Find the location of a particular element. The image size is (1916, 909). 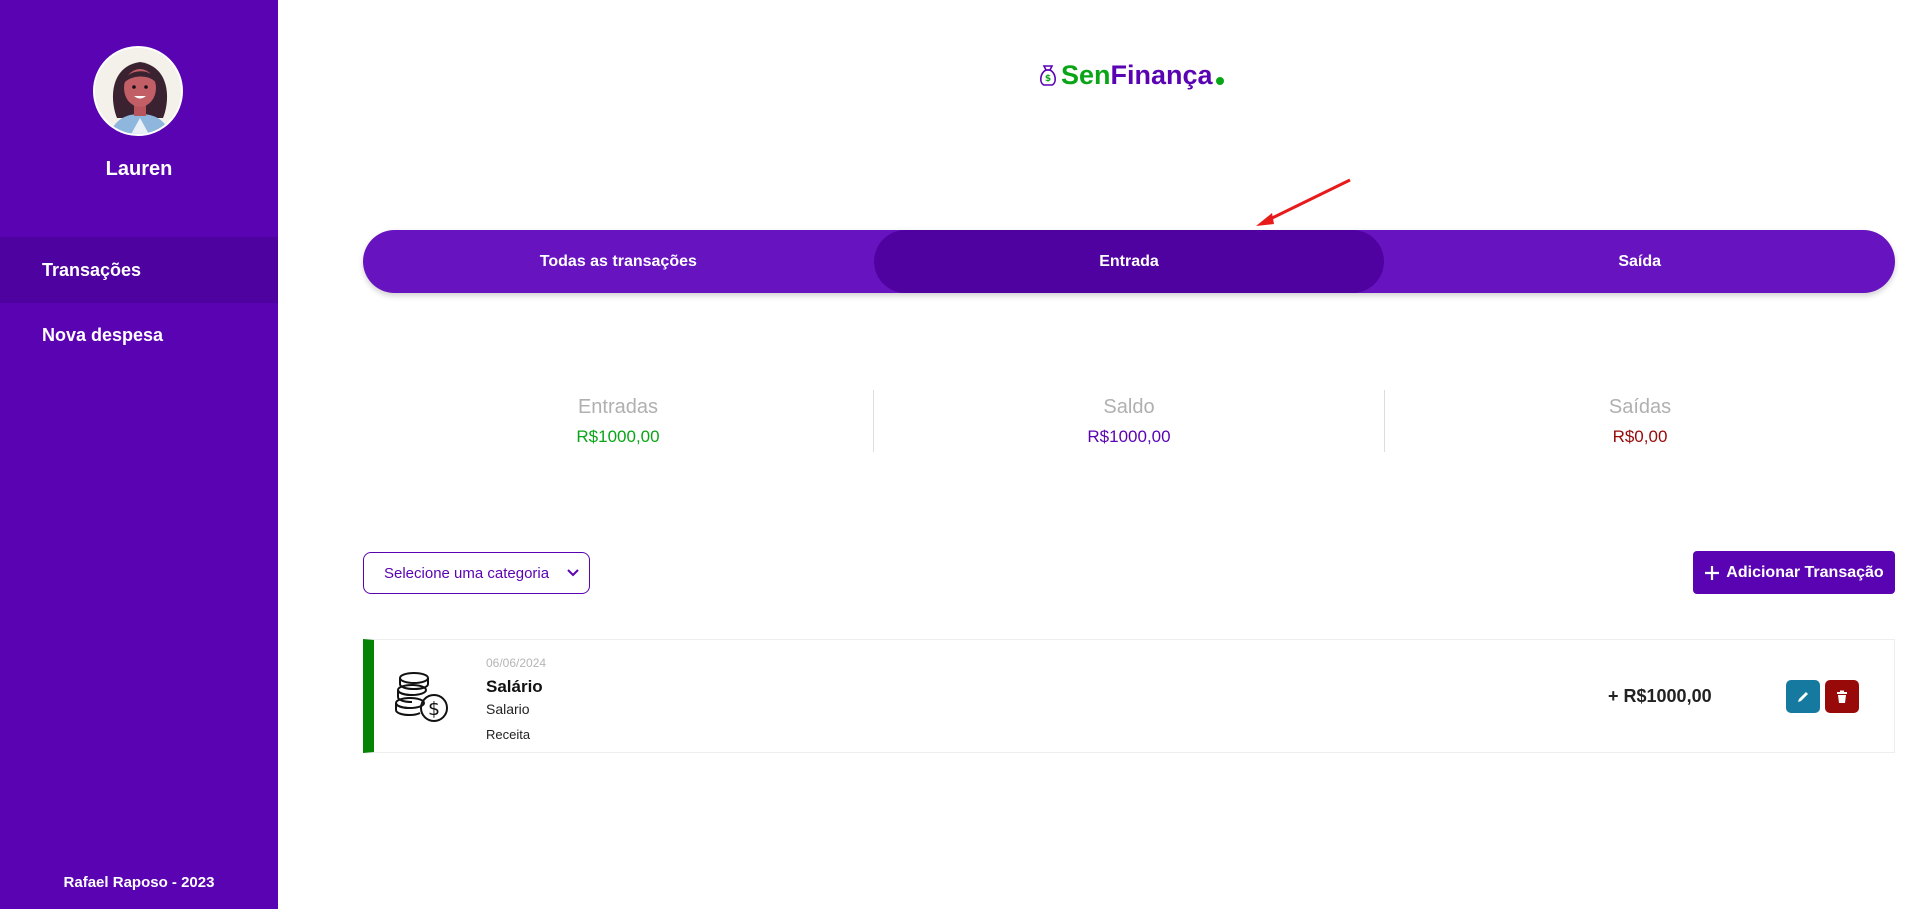

transaction-amount: + R$1000,00 is located at coordinates (1660, 696).